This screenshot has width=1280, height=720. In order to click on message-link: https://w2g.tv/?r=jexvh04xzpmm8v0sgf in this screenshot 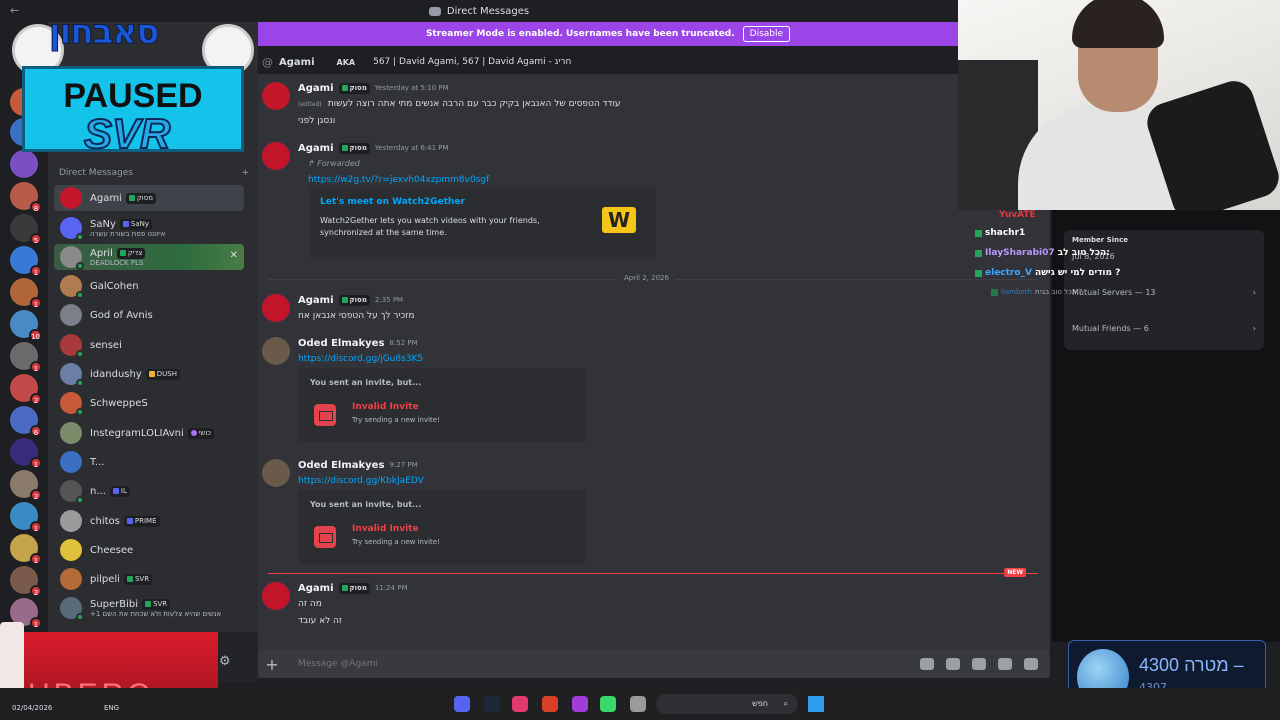, I will do `click(398, 180)`.